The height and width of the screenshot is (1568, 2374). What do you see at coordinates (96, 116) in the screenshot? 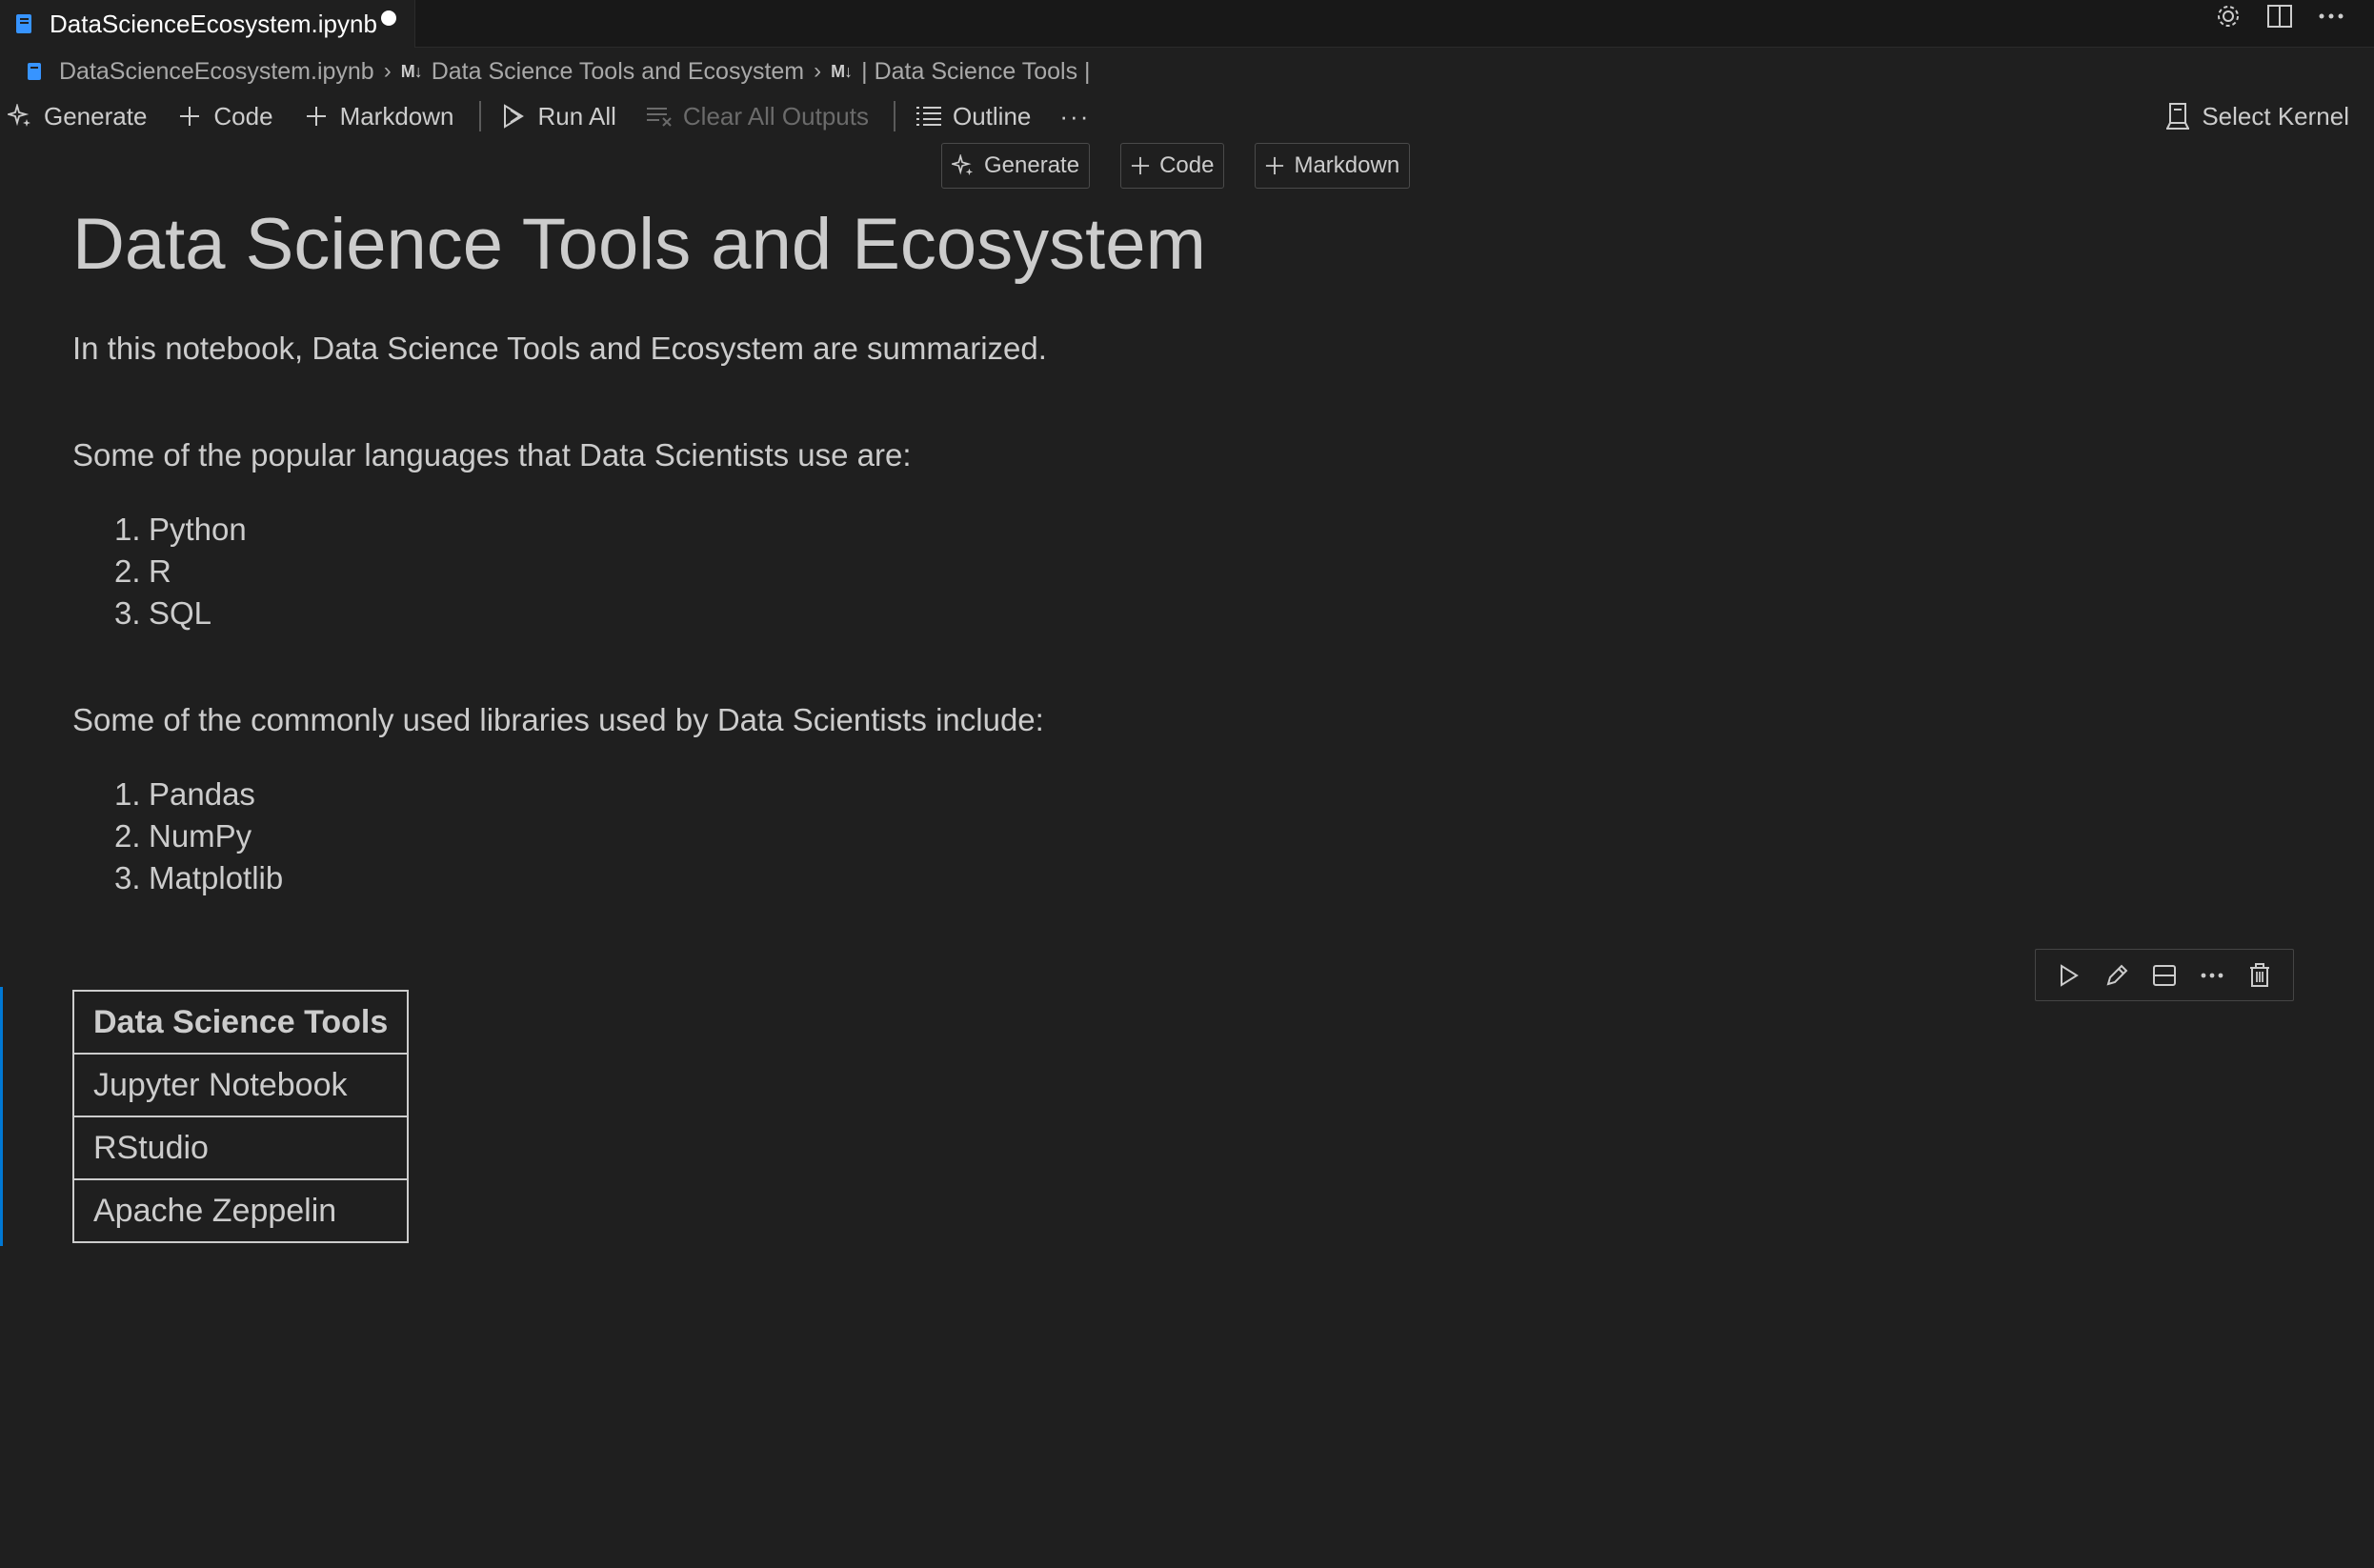
I see `generate-label: Generate` at bounding box center [96, 116].